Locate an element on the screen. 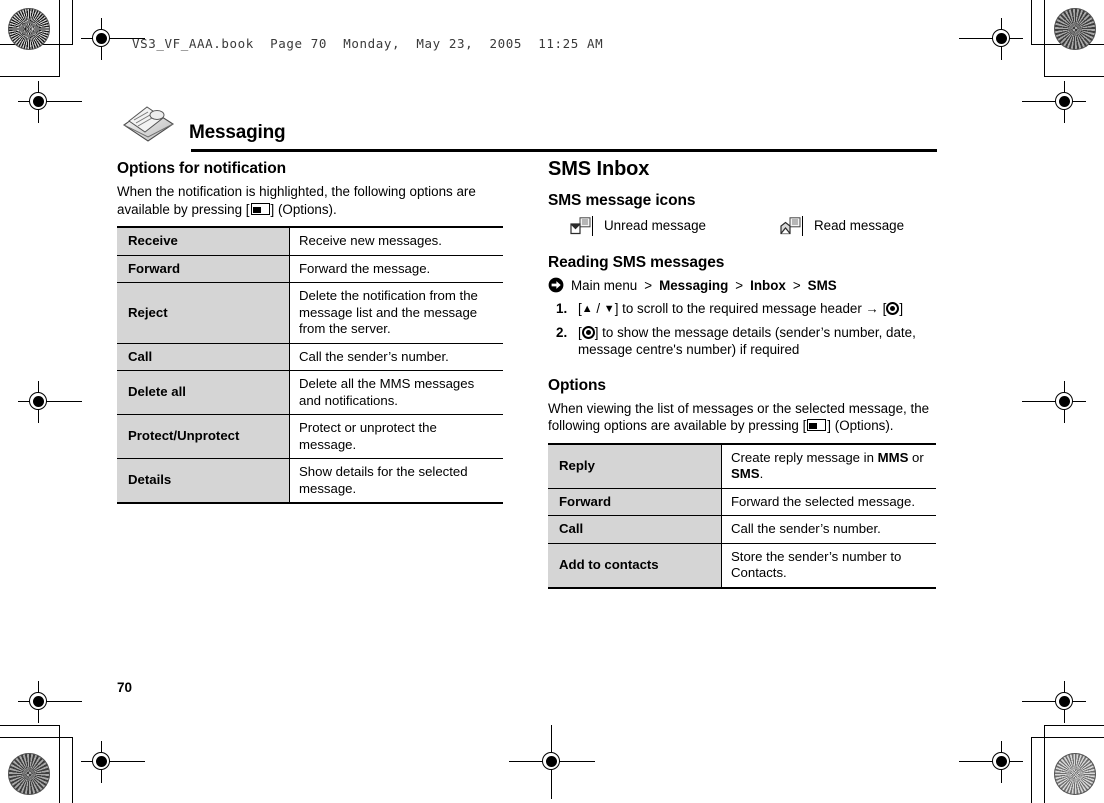  option-desc-part: or is located at coordinates (916, 457).